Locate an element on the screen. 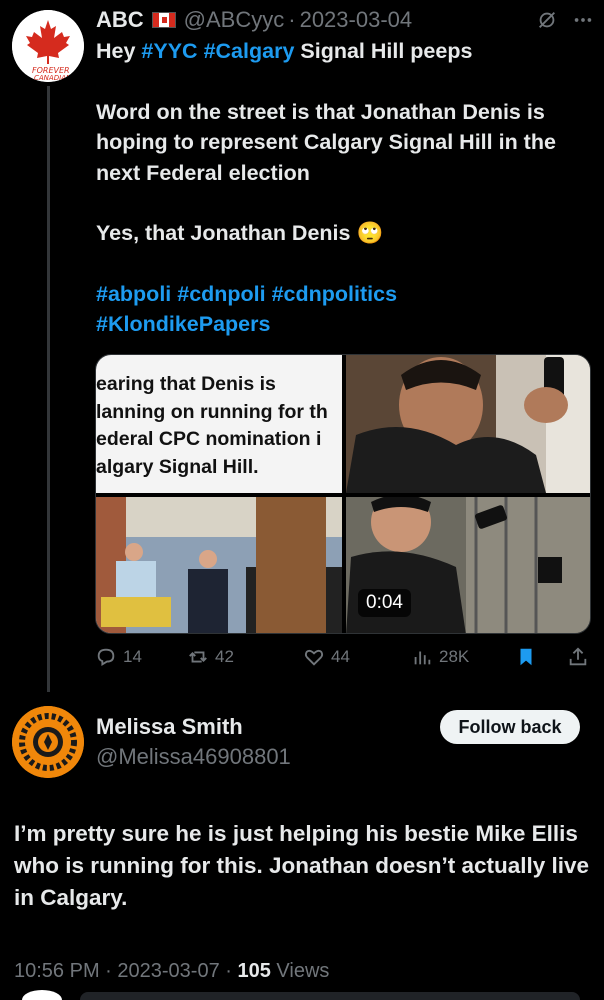 The image size is (604, 1000). media-text-line: earing that Denis is is located at coordinates (186, 384).